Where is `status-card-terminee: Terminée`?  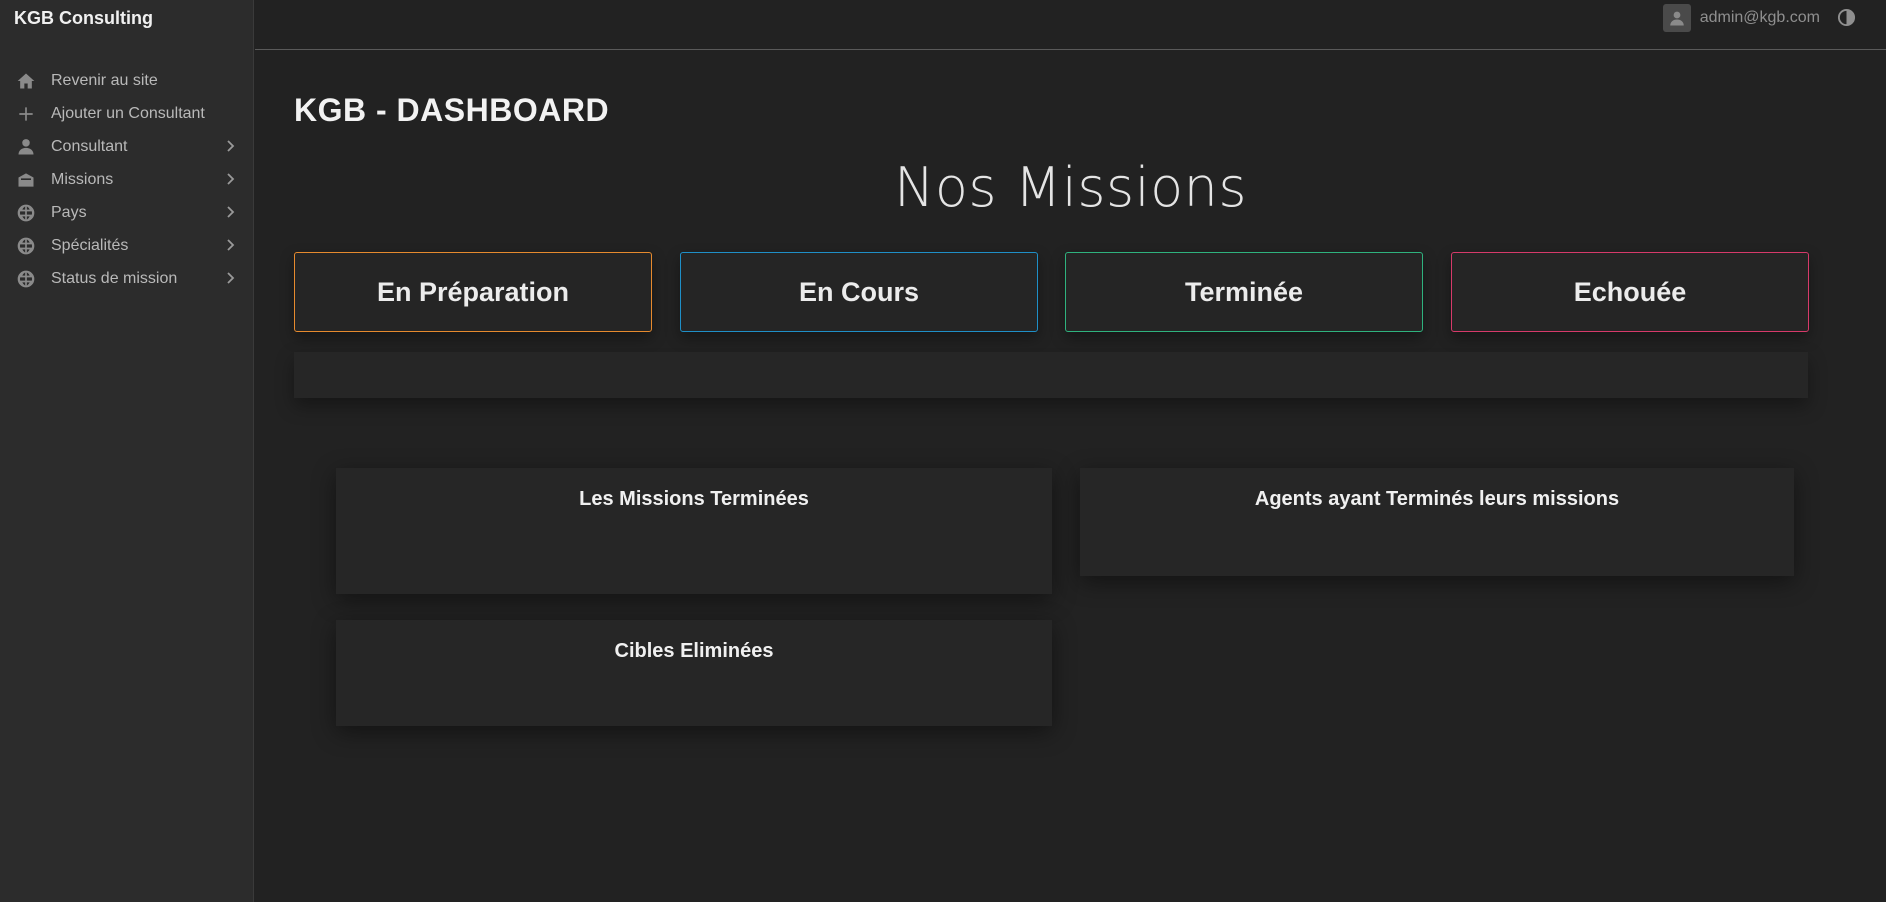
status-card-terminee: Terminée is located at coordinates (1244, 292).